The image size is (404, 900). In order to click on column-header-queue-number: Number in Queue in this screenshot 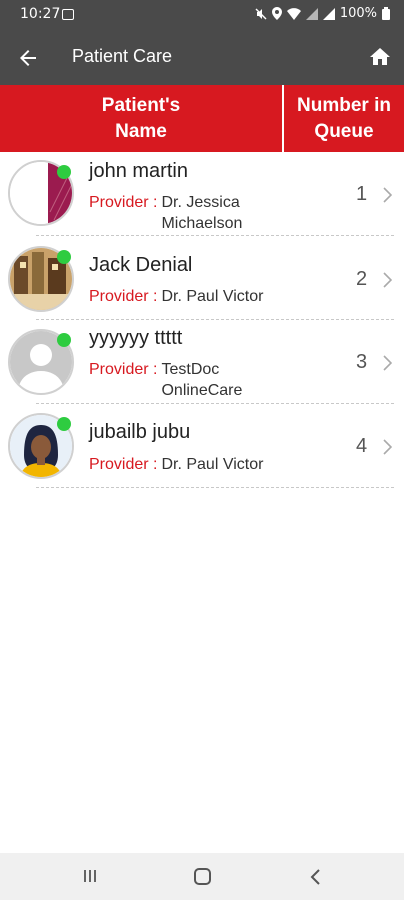, I will do `click(344, 118)`.